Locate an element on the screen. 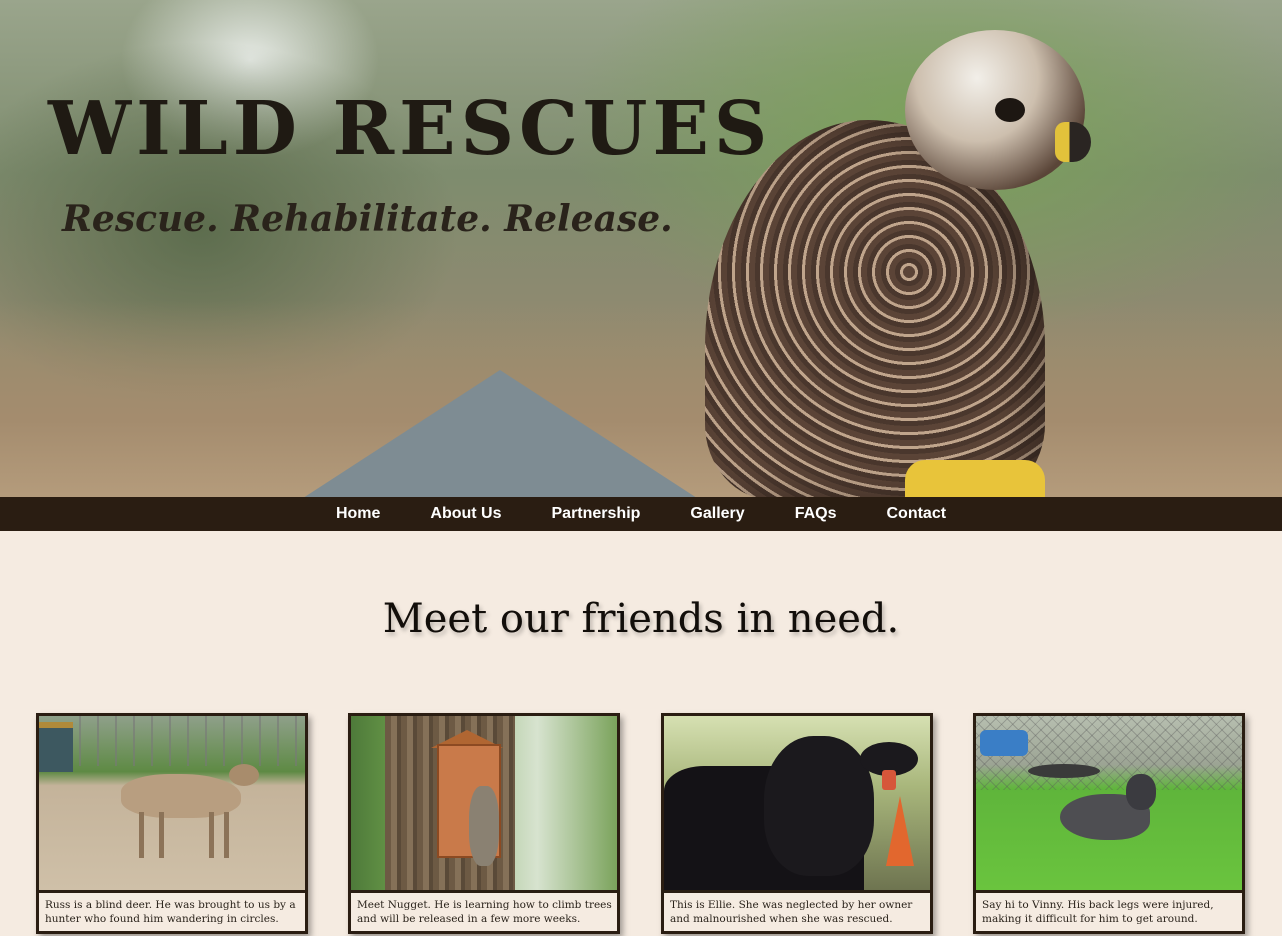  hero-shed-roof is located at coordinates (500, 433).